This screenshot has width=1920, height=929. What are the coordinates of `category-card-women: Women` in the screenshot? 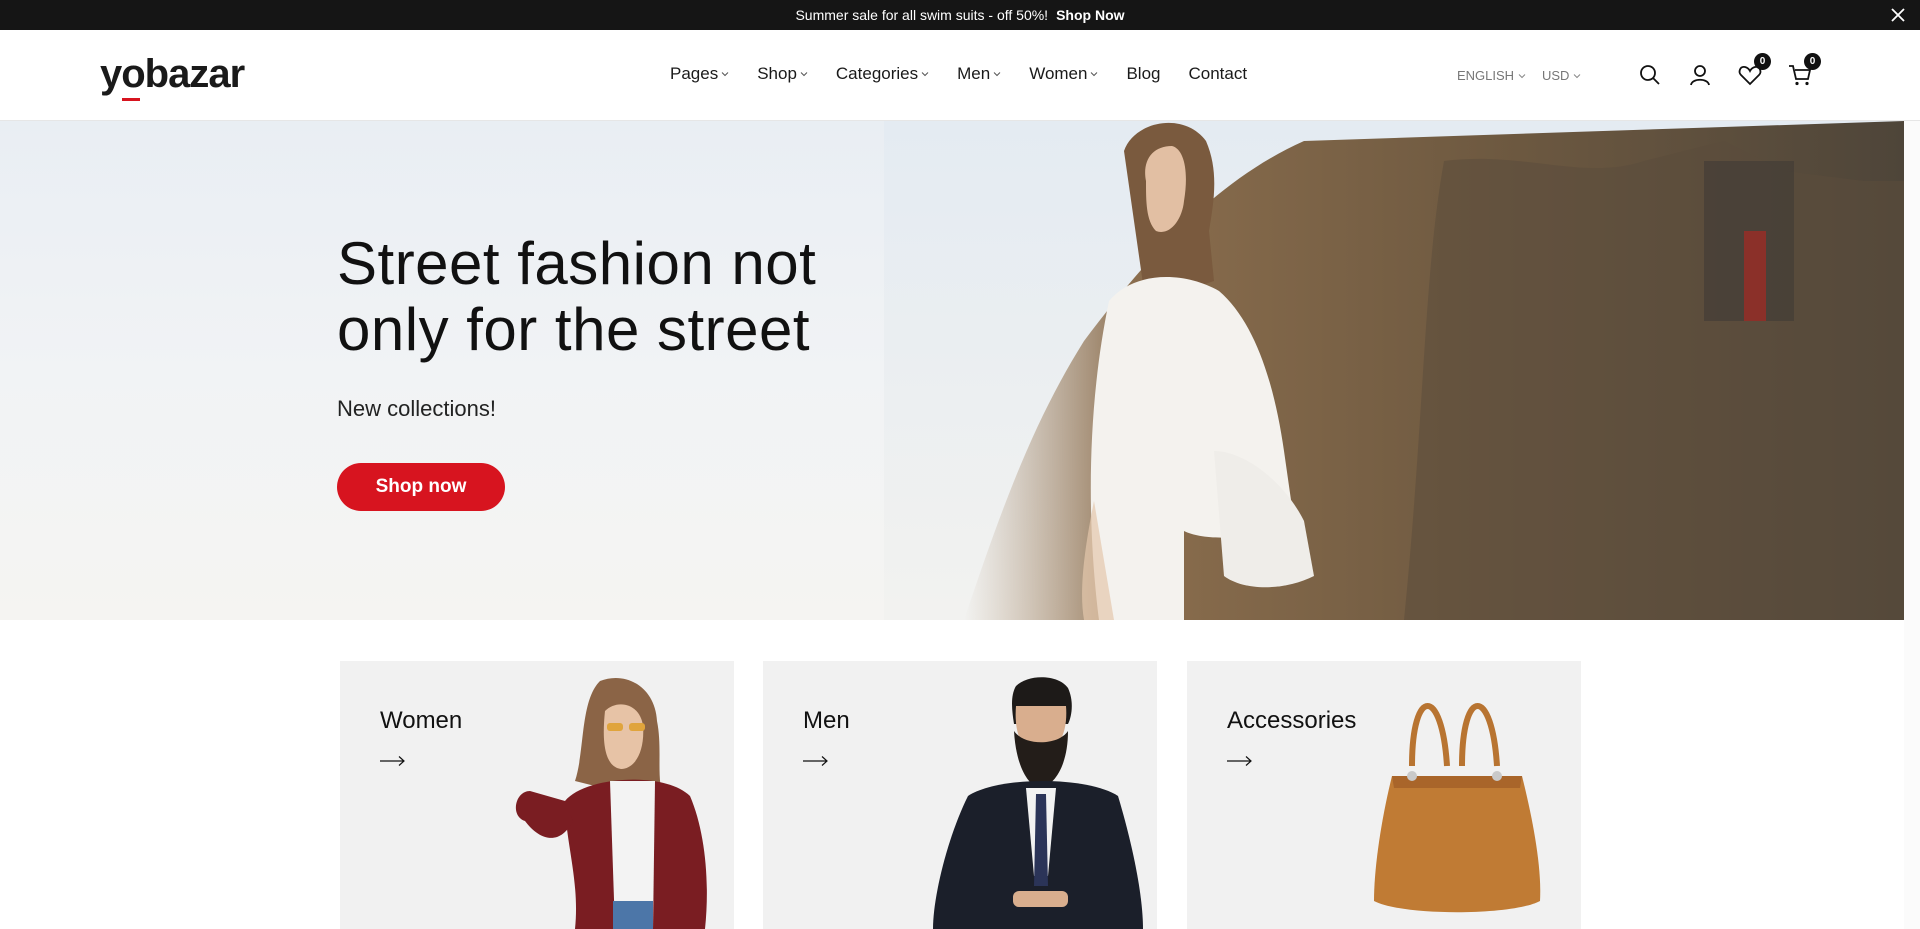 It's located at (537, 795).